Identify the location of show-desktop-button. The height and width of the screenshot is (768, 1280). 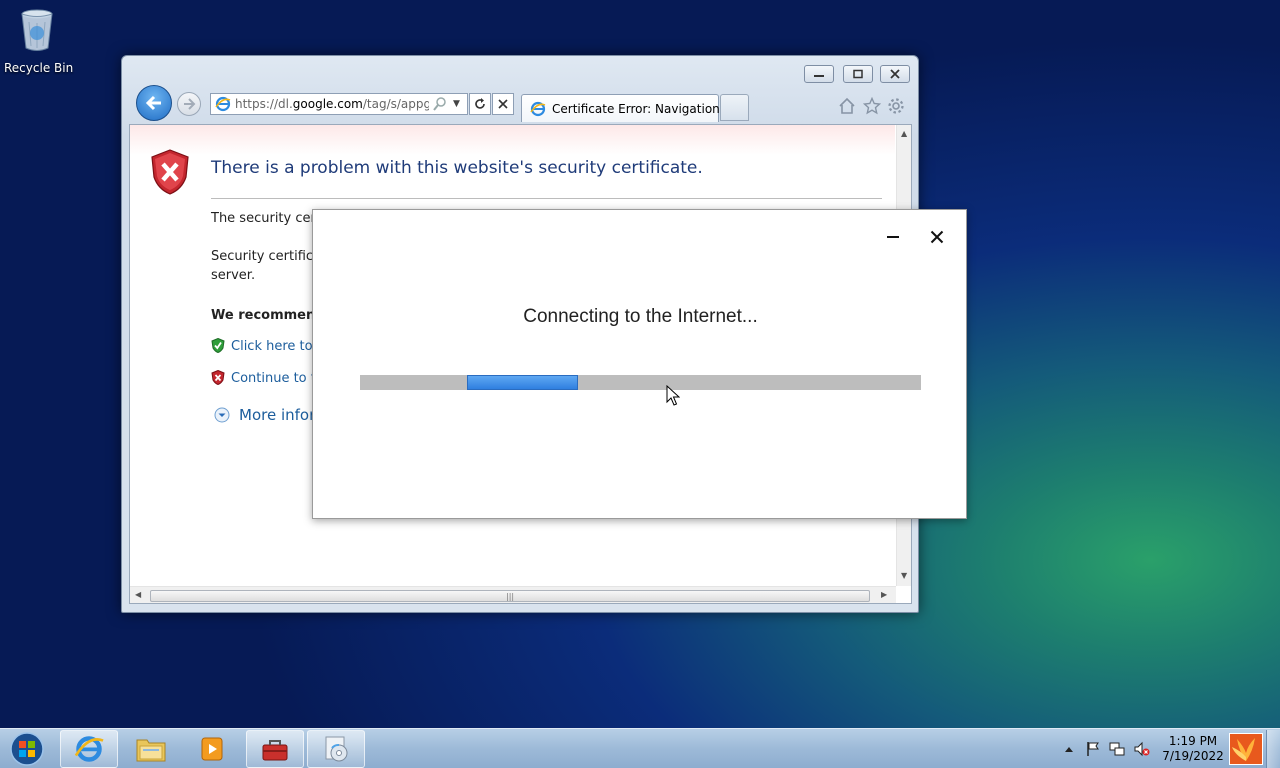
(1273, 749).